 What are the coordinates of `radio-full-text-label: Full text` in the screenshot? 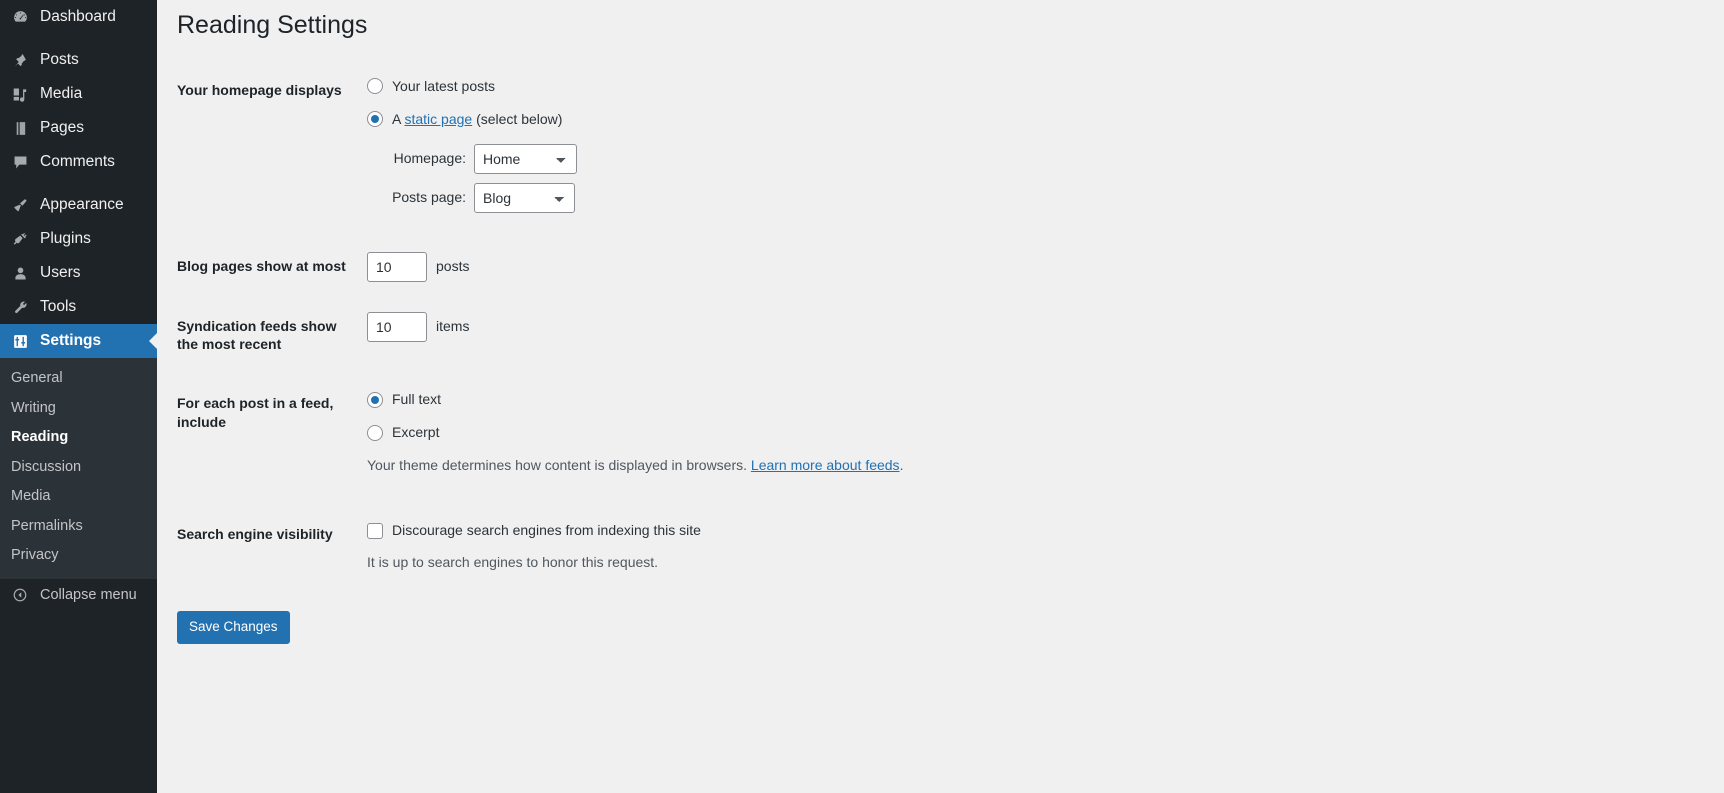 It's located at (417, 399).